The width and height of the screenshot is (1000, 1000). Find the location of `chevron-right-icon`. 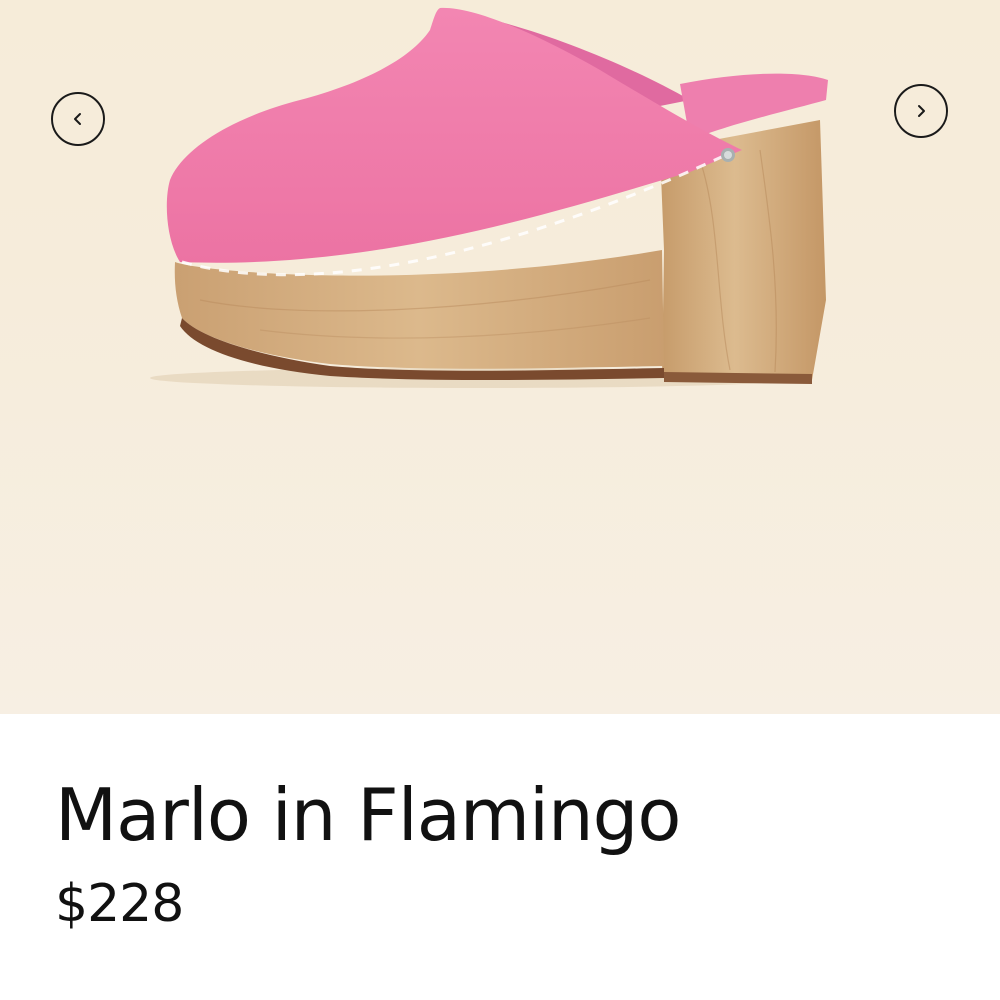

chevron-right-icon is located at coordinates (921, 111).